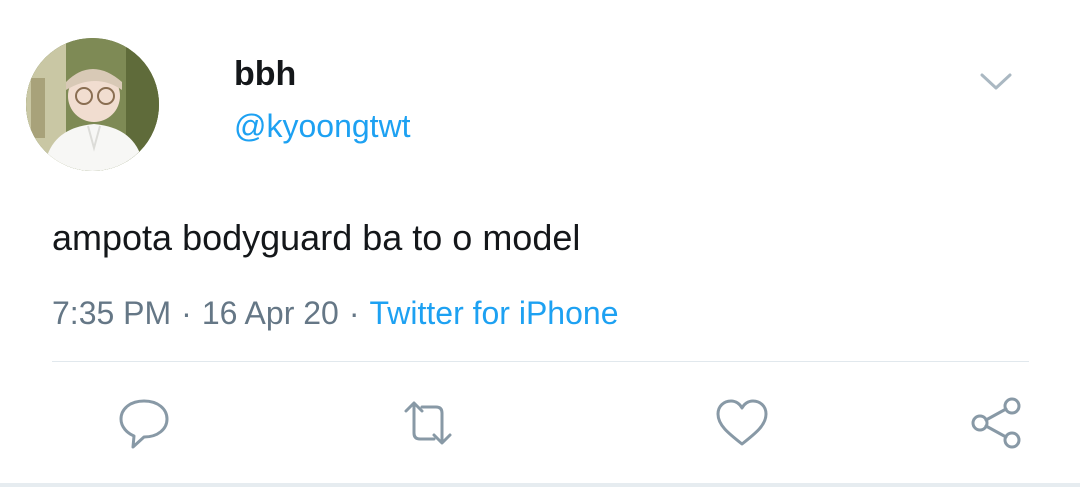 Image resolution: width=1080 pixels, height=487 pixels. Describe the element at coordinates (270, 313) in the screenshot. I see `tweet-date: 16 Apr 20` at that location.